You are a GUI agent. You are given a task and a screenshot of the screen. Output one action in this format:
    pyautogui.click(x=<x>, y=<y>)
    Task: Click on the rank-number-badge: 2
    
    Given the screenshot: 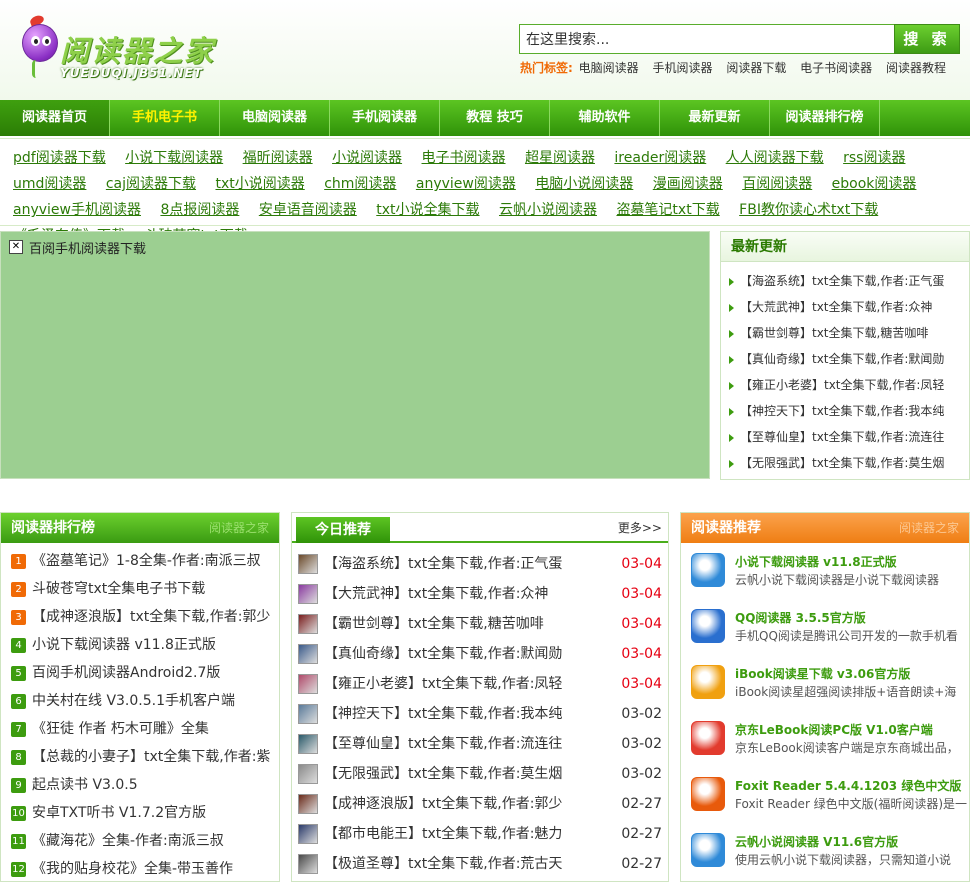 What is the action you would take?
    pyautogui.click(x=18, y=589)
    